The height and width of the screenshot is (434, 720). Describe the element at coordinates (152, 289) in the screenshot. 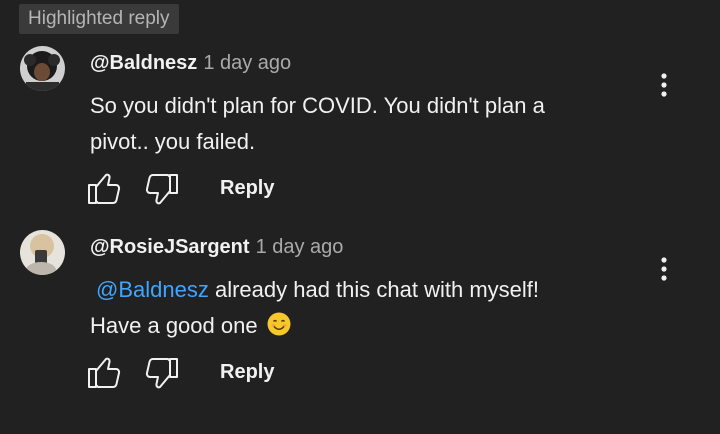

I see `mention-link: @Baldnesz` at that location.